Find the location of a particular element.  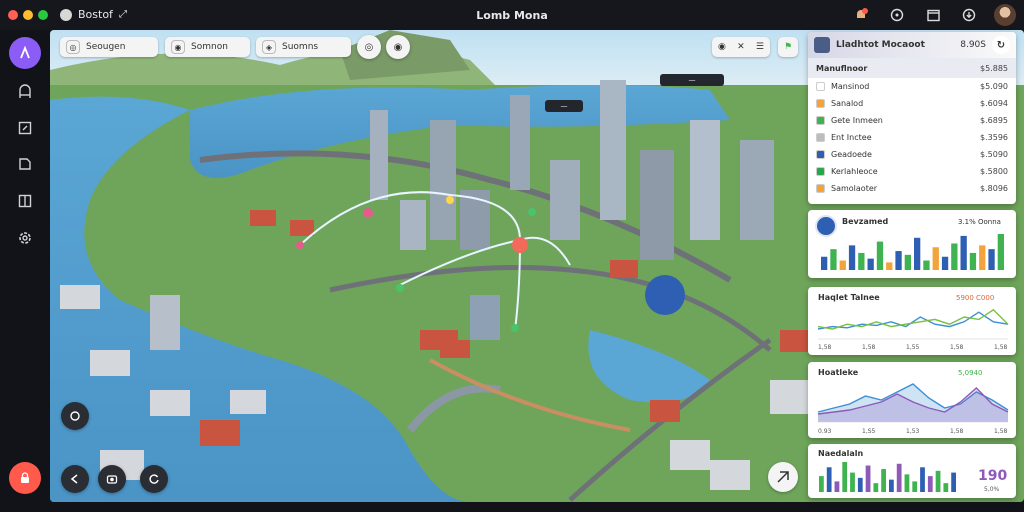

toolbar-icons is located at coordinates (933, 15).